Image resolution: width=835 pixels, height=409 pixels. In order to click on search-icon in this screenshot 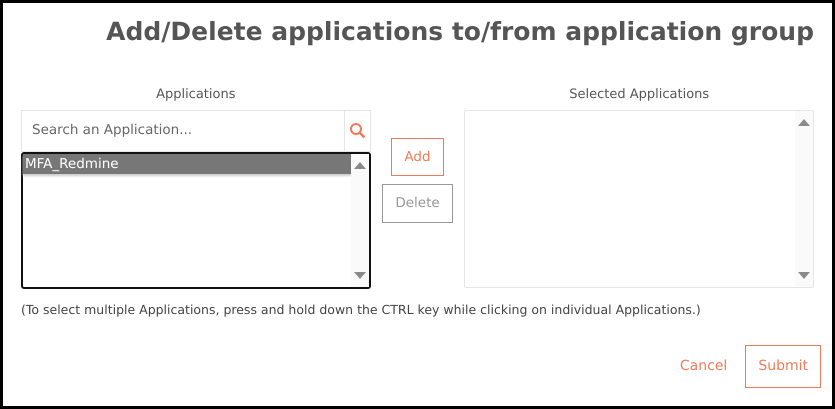, I will do `click(357, 130)`.